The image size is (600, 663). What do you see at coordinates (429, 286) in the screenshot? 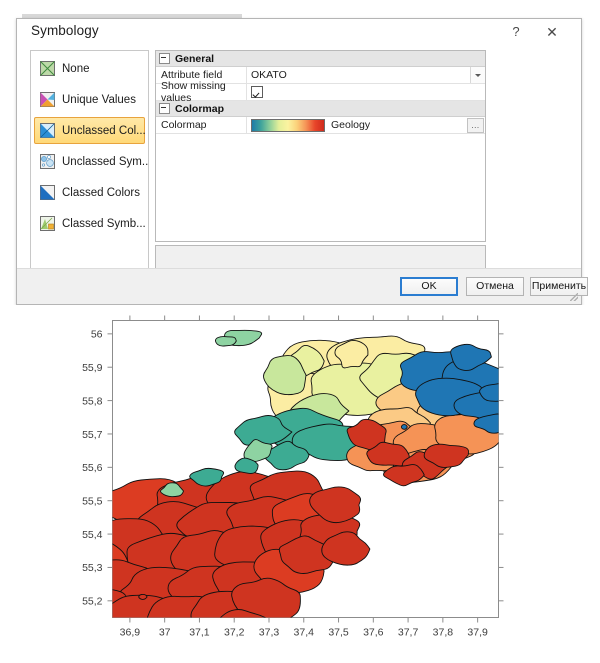
I see `ok-button: OK` at bounding box center [429, 286].